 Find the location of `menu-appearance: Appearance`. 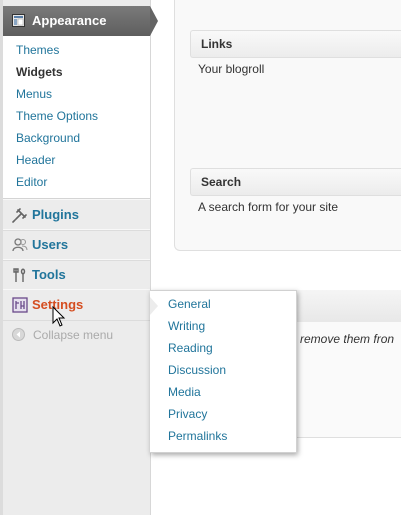

menu-appearance: Appearance is located at coordinates (80, 21).